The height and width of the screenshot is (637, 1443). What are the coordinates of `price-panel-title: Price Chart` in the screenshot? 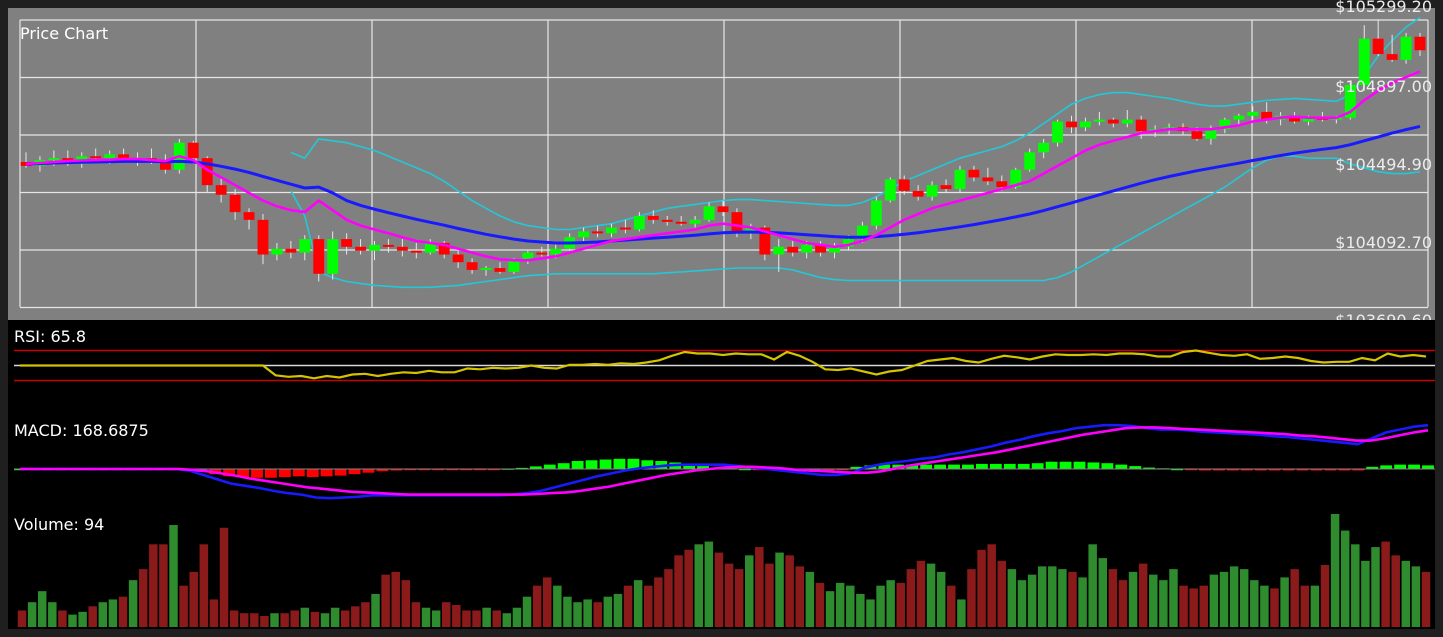 It's located at (64, 33).